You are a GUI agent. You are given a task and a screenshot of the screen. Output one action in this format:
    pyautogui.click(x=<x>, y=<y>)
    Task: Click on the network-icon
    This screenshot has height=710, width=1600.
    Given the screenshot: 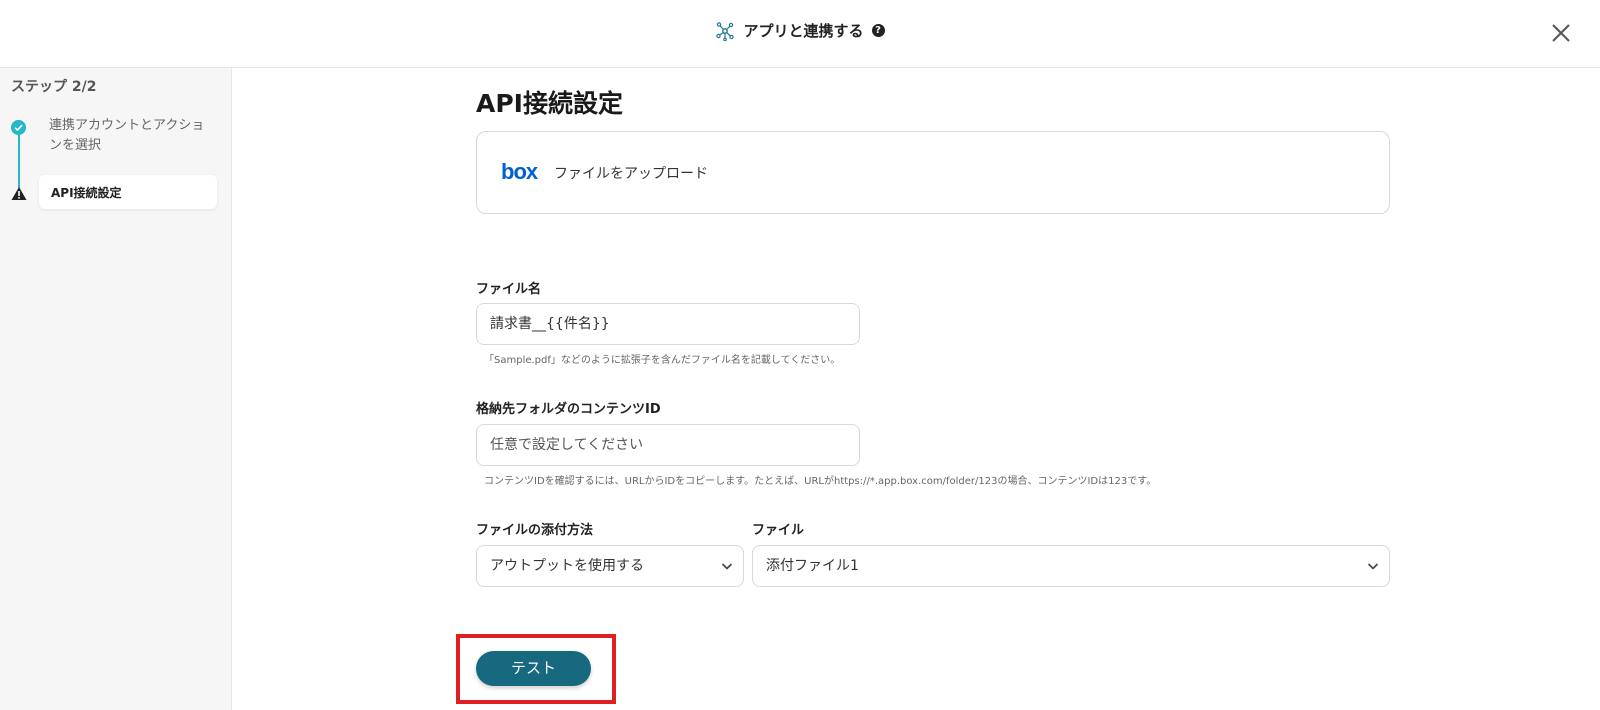 What is the action you would take?
    pyautogui.click(x=725, y=31)
    